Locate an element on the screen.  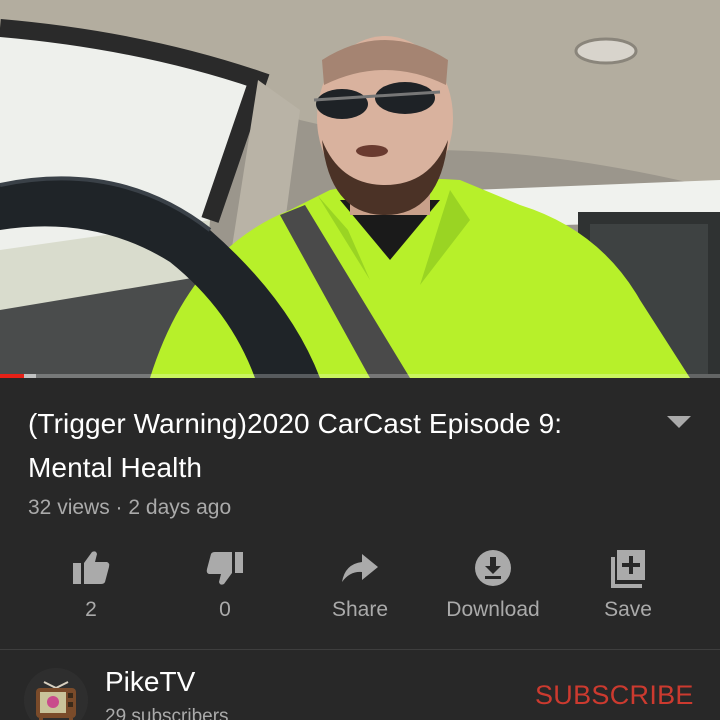
save-button: Save is located at coordinates (628, 586).